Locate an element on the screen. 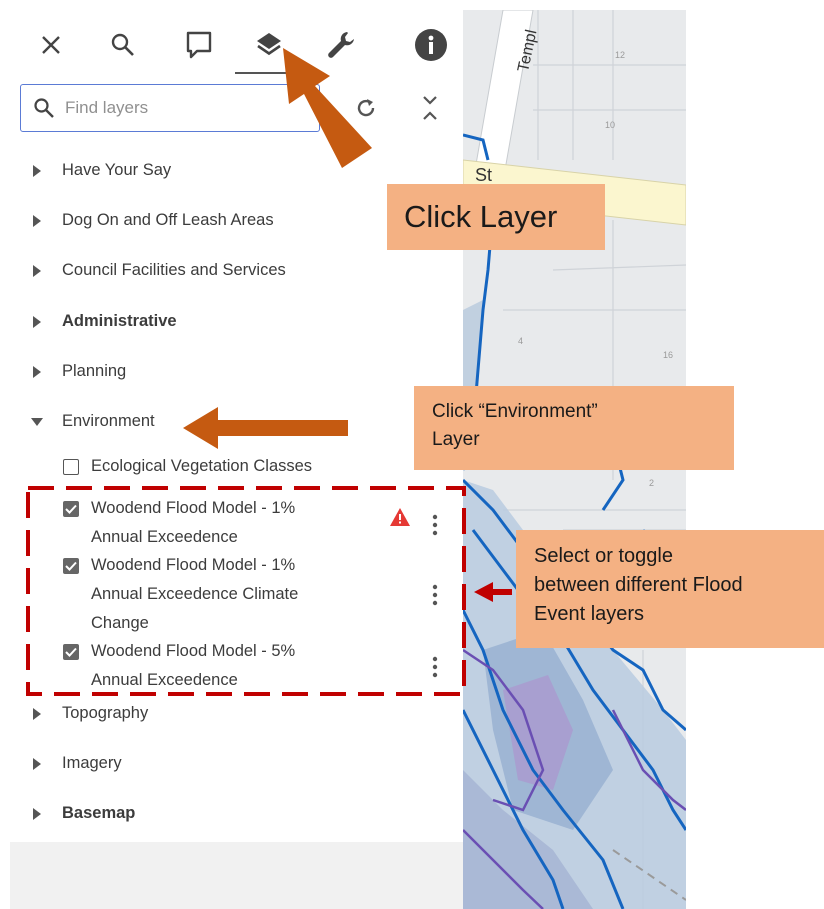 Image resolution: width=824 pixels, height=909 pixels. layer-group-label: Imagery is located at coordinates (92, 762).